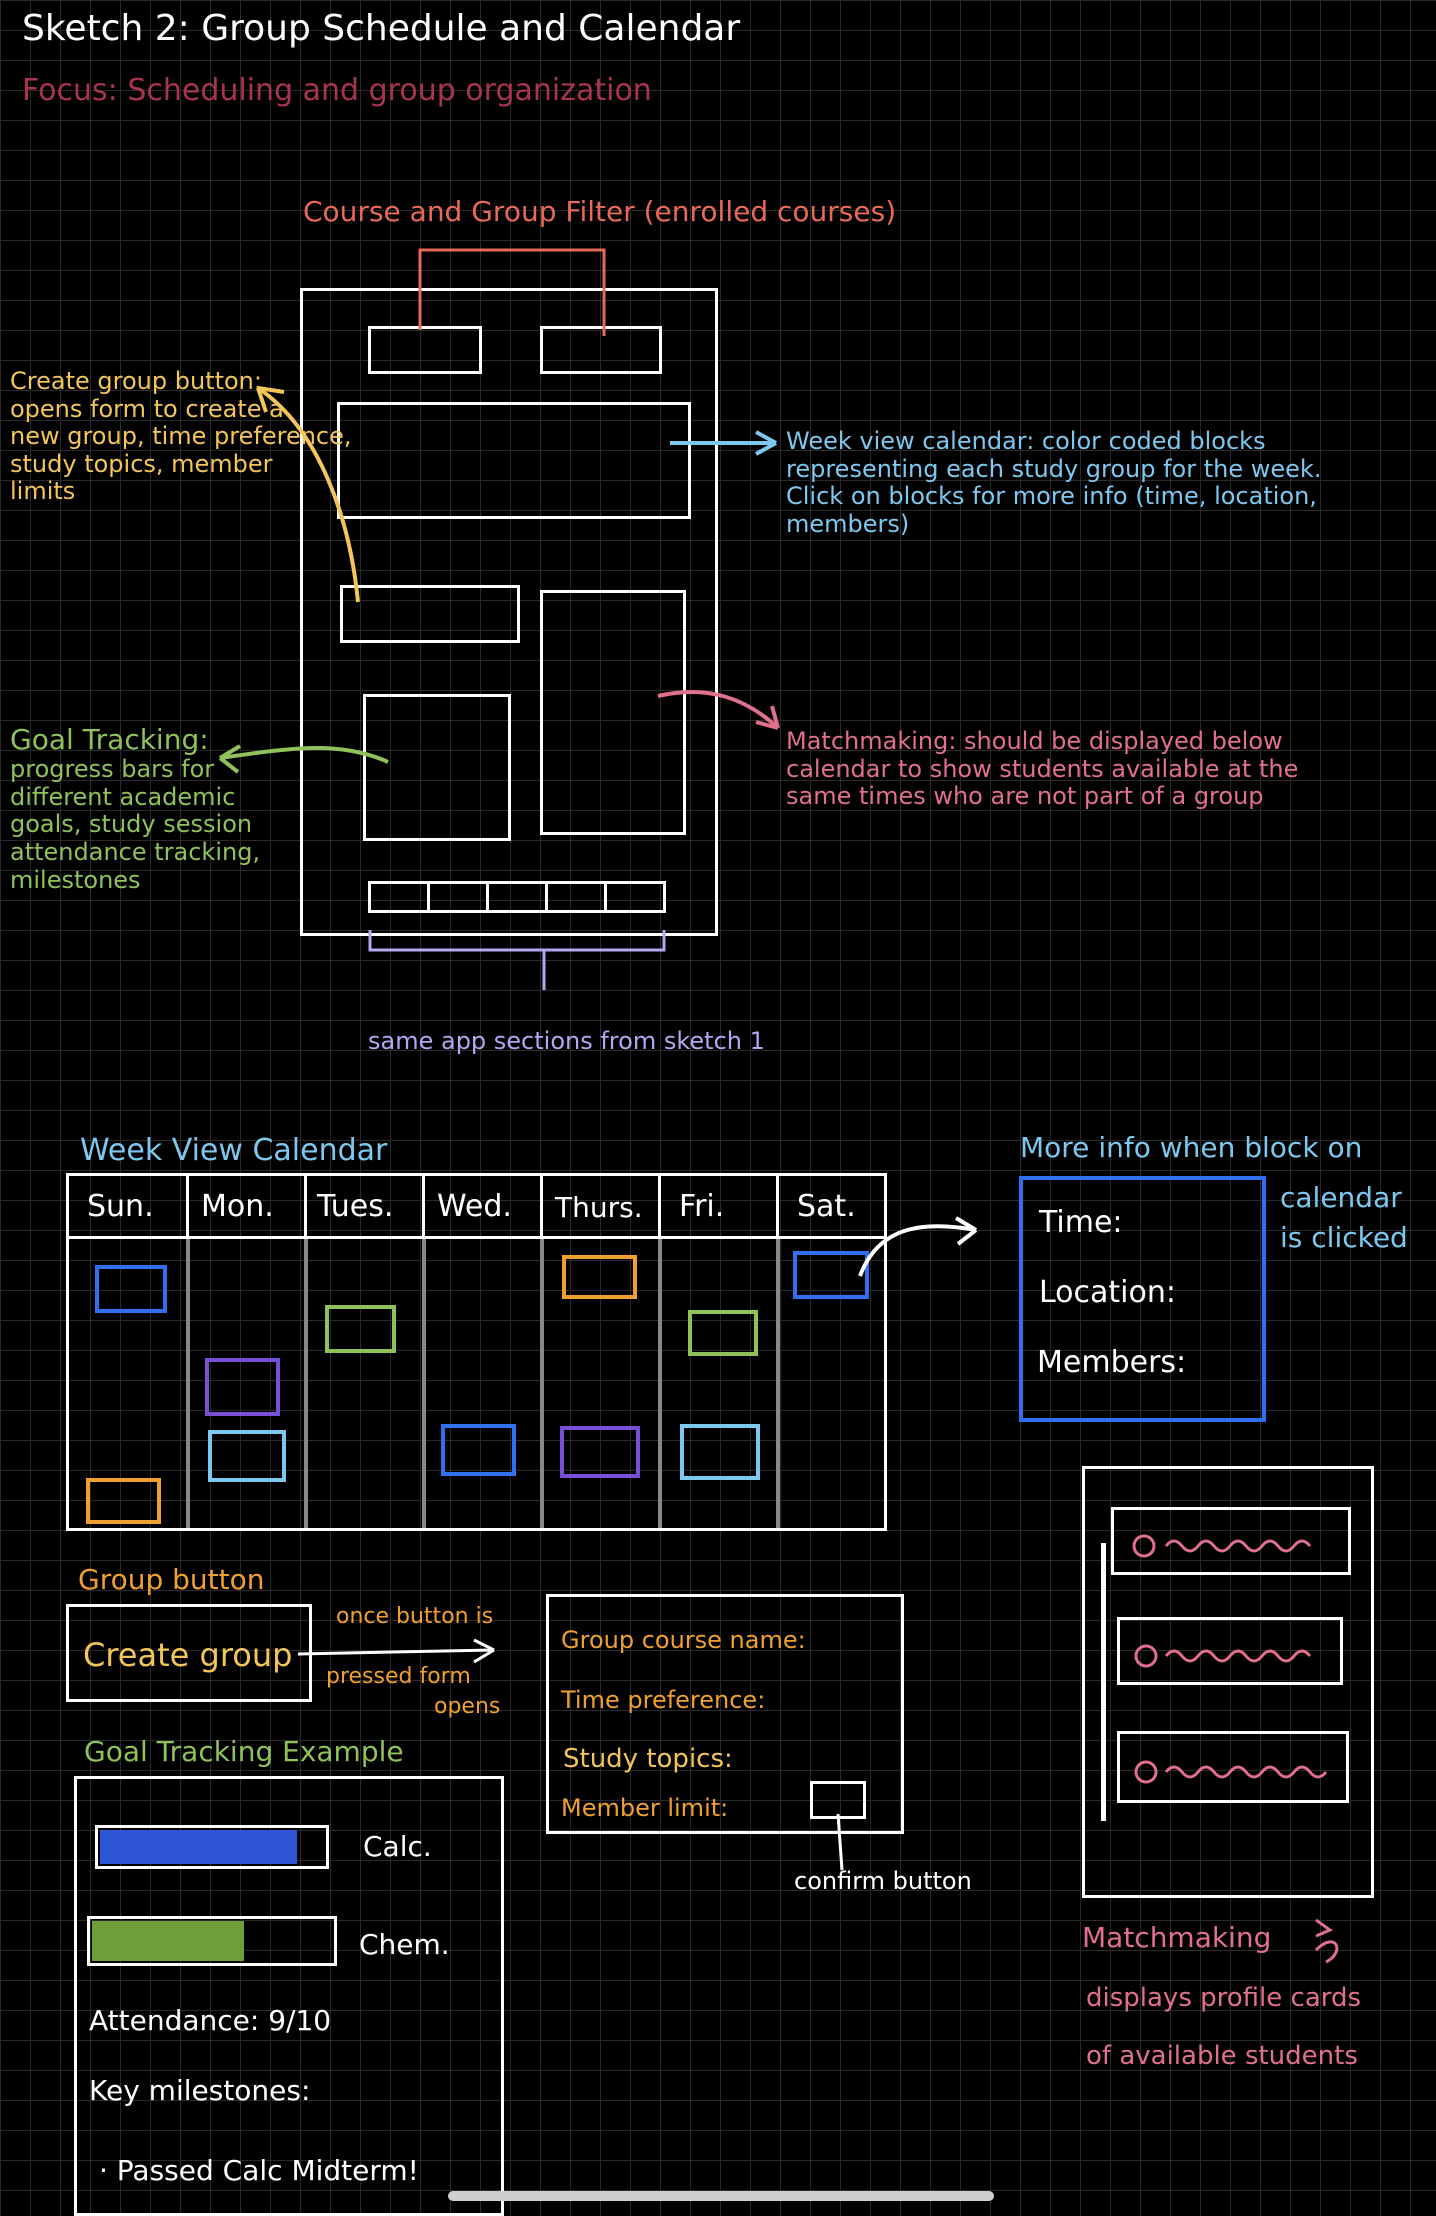  I want to click on day-header-fri: Fri., so click(702, 1206).